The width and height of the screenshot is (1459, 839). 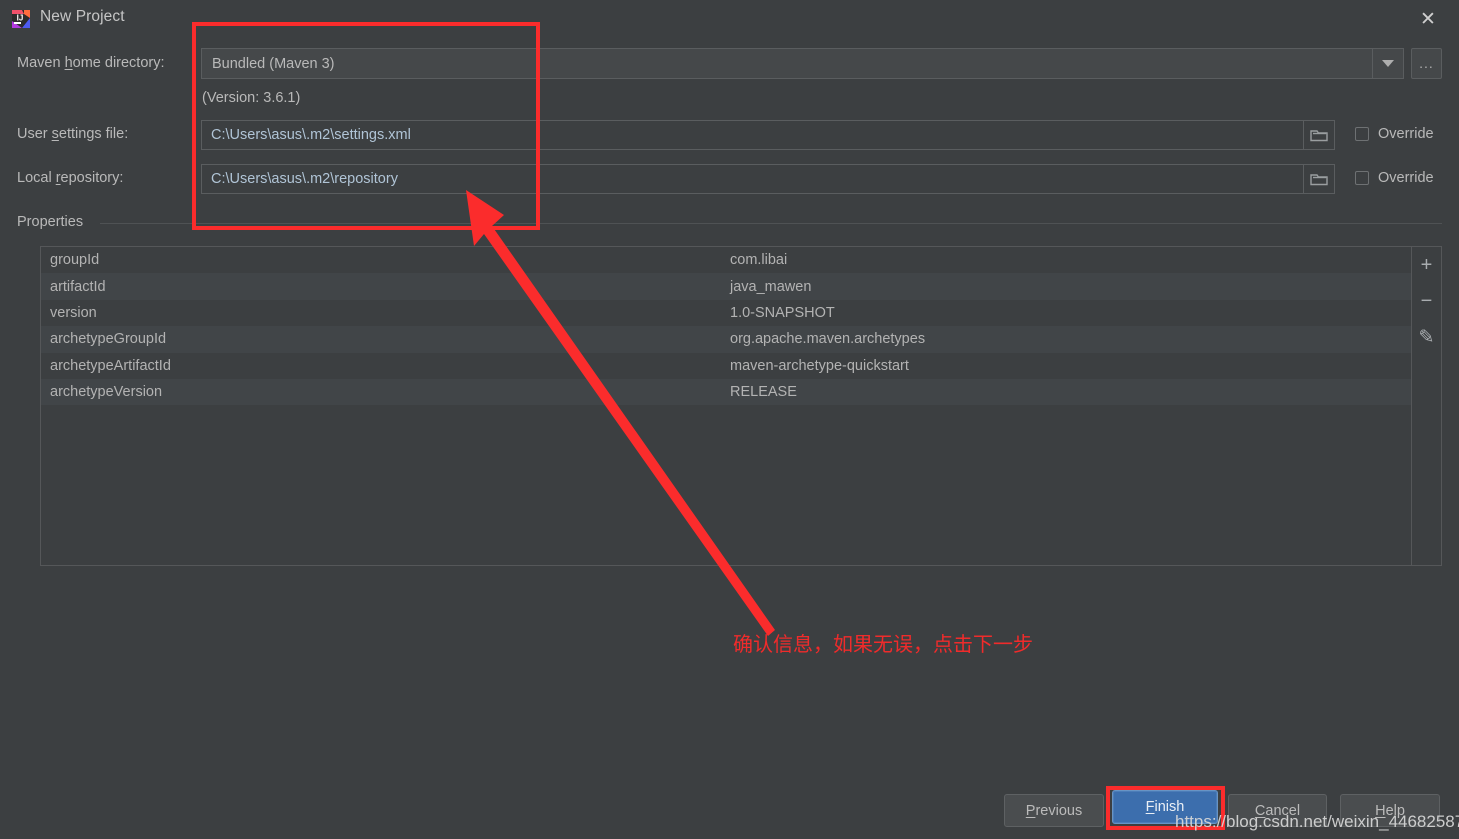 What do you see at coordinates (92, 178) in the screenshot?
I see `local-repository-label-suffix: epository:` at bounding box center [92, 178].